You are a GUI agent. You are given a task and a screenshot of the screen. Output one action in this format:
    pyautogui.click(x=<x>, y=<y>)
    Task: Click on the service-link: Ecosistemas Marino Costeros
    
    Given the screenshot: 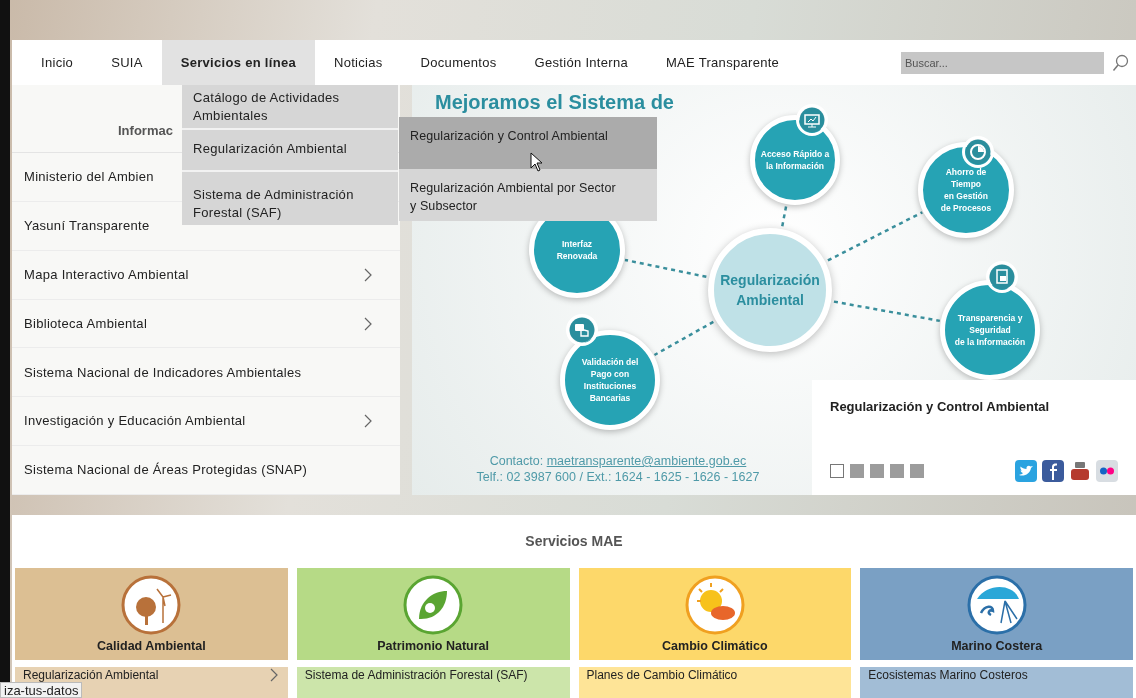 What is the action you would take?
    pyautogui.click(x=996, y=682)
    